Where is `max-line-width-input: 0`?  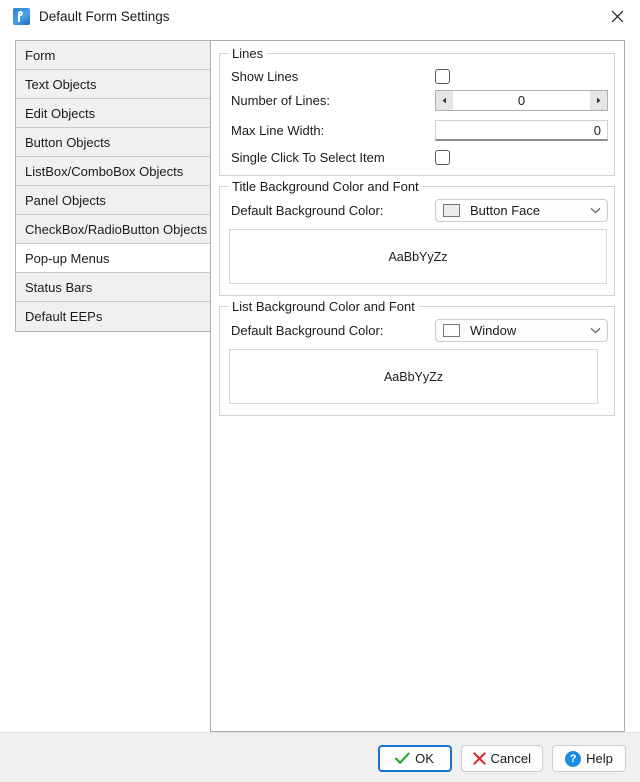
max-line-width-input: 0 is located at coordinates (521, 130).